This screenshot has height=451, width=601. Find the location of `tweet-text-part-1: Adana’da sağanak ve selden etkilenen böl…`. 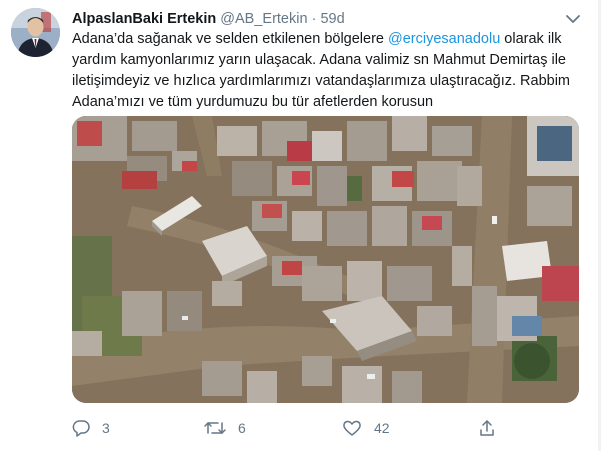

tweet-text-part-1: Adana’da sağanak ve selden etkilenen böl… is located at coordinates (230, 39).